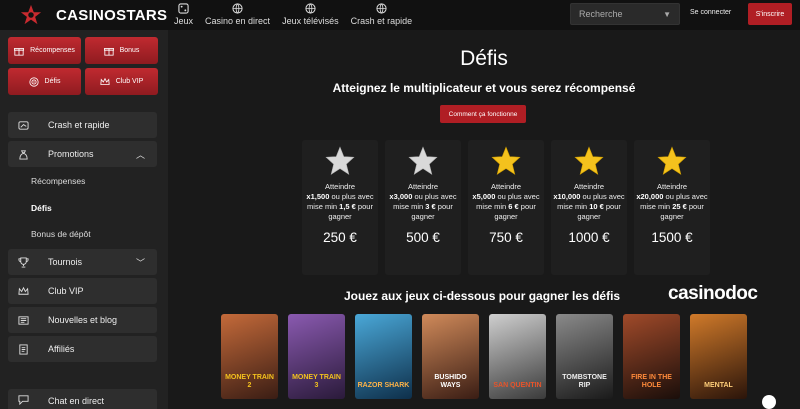  I want to click on caret-down-icon: ▼, so click(667, 14).